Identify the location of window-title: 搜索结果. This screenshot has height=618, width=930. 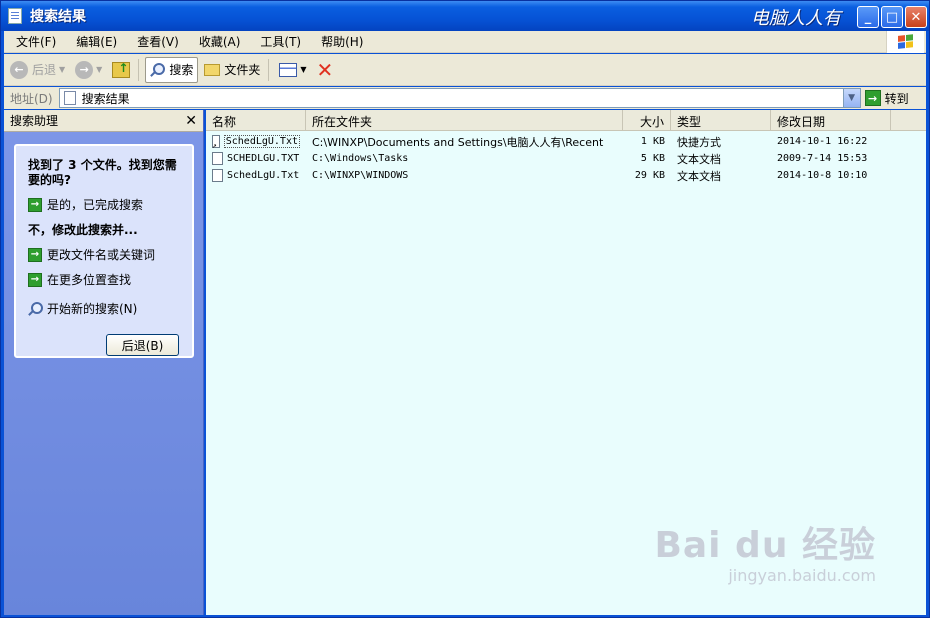
(58, 17).